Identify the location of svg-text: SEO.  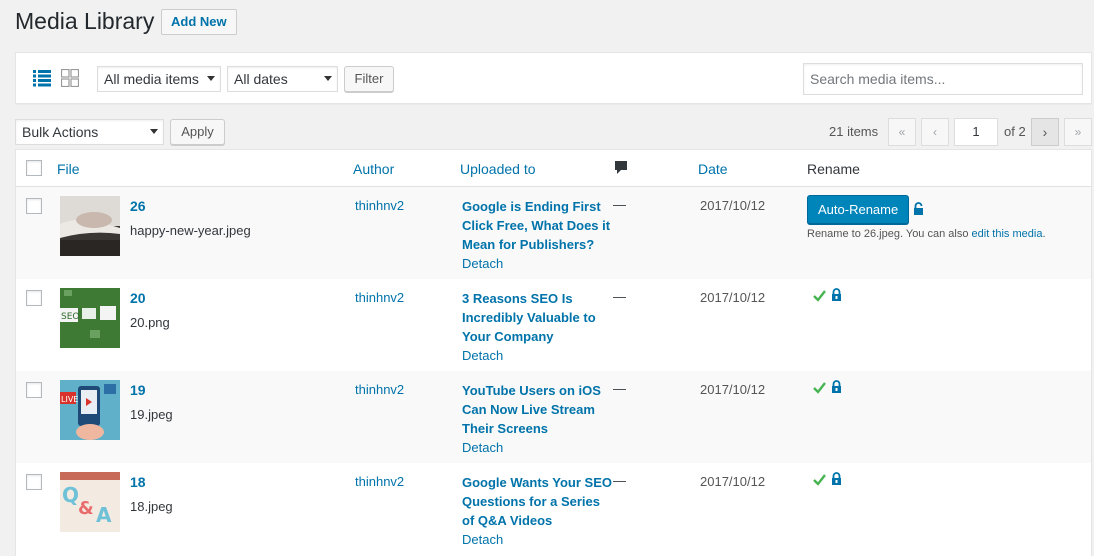
(70, 317).